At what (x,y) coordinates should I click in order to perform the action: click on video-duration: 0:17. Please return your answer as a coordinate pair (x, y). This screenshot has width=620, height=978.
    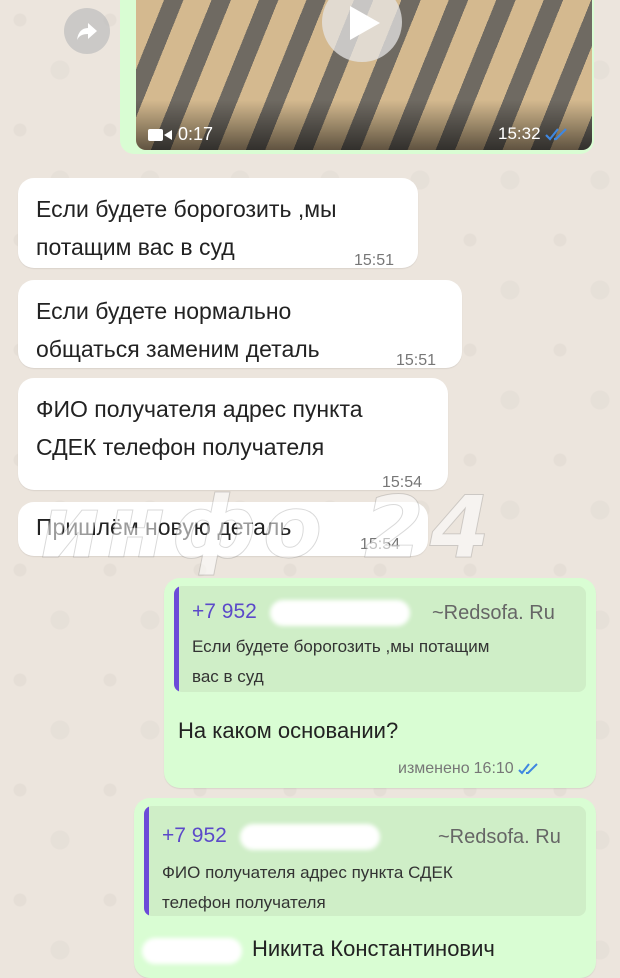
    Looking at the image, I should click on (180, 134).